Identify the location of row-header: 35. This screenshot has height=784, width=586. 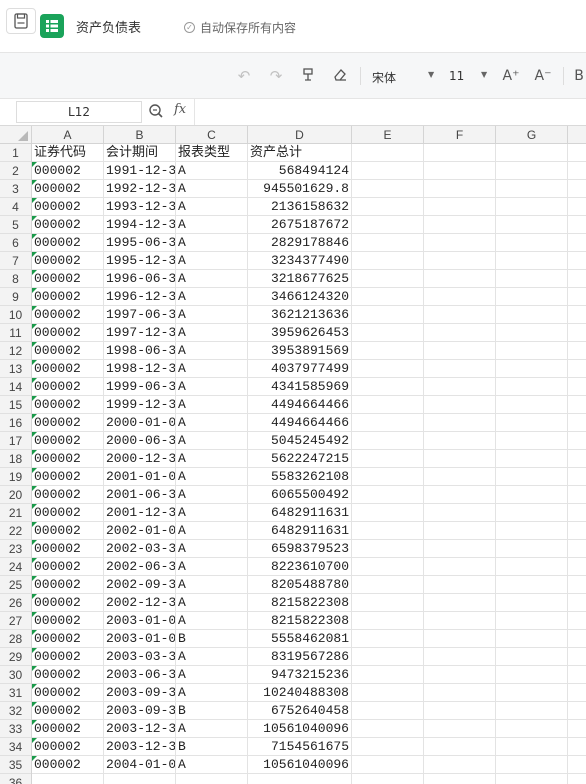
(15, 765).